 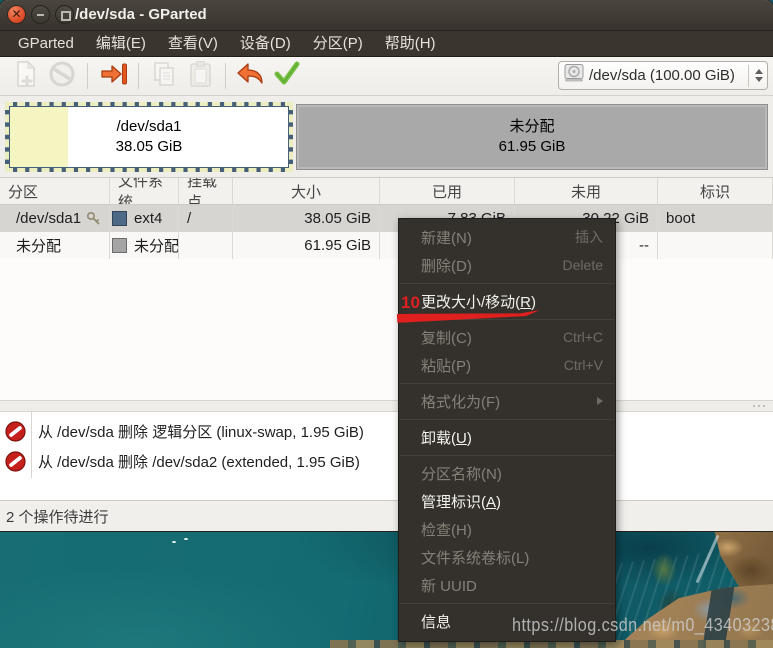 I want to click on menu-item-paste: 粘贴(P) Ctrl+V, so click(x=507, y=365).